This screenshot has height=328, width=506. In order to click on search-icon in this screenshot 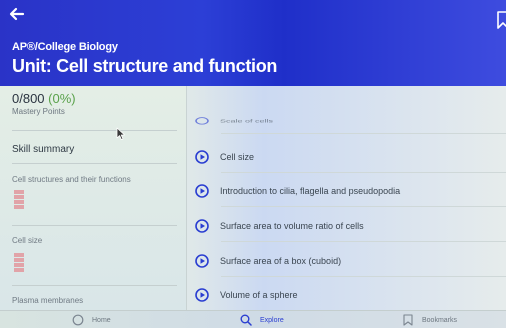, I will do `click(246, 320)`.